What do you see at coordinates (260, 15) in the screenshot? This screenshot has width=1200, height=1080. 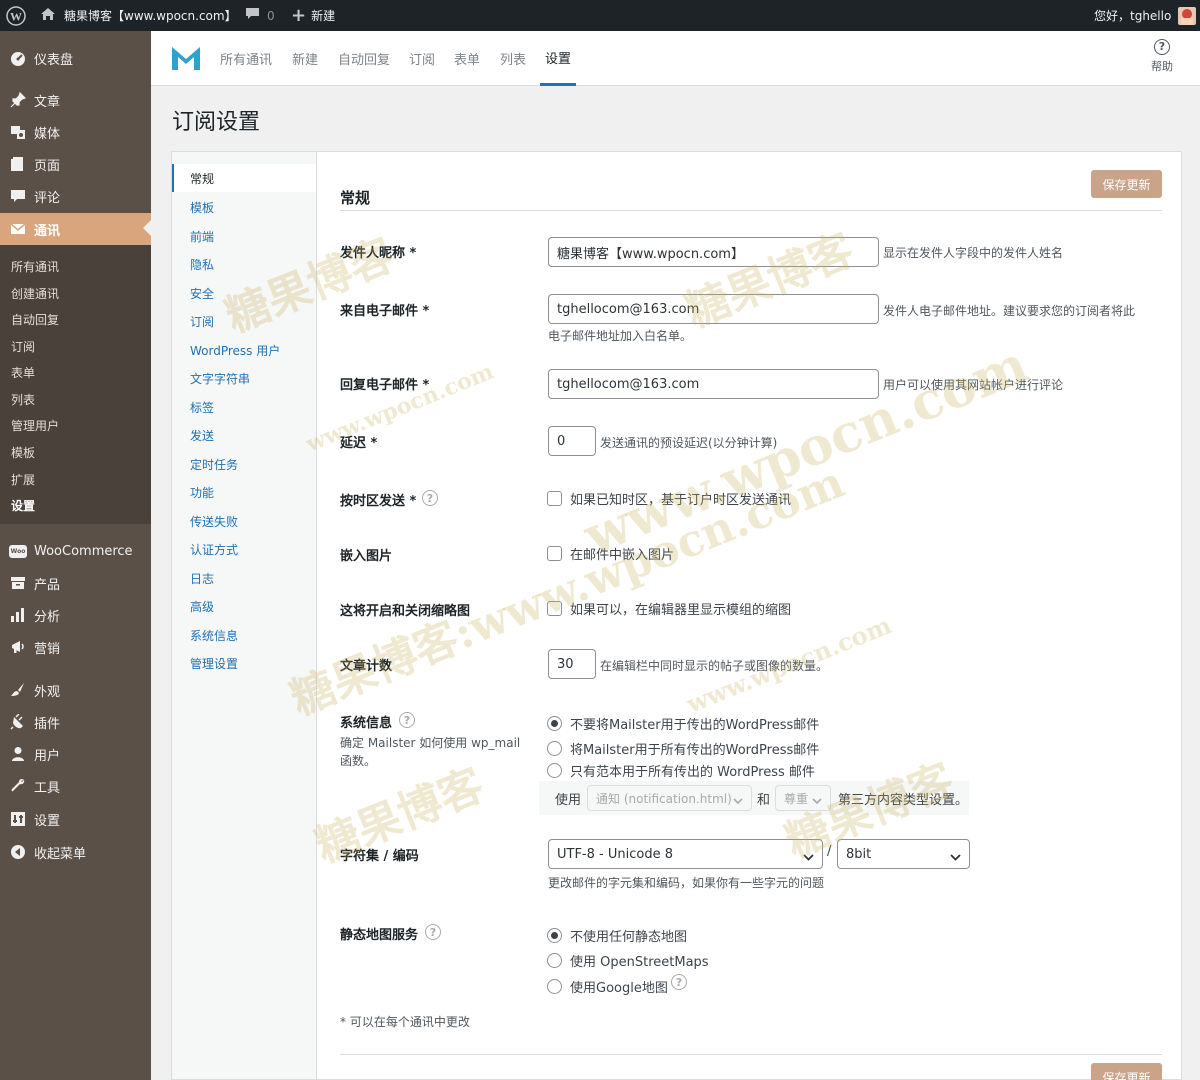 I see `comments-link: 0` at bounding box center [260, 15].